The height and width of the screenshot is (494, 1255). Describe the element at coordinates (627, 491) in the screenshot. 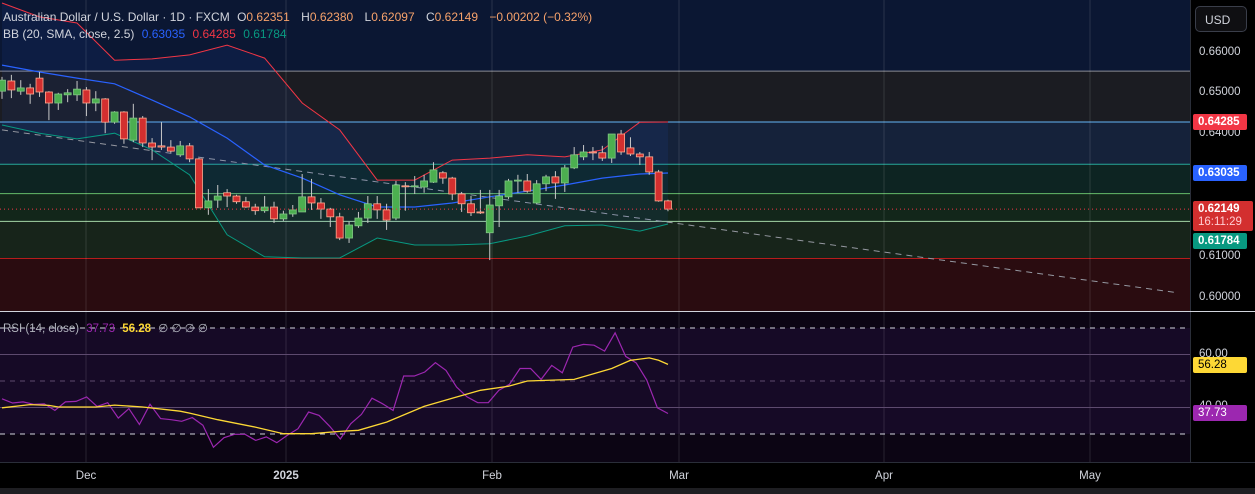

I see `bottom-scrollbar` at that location.